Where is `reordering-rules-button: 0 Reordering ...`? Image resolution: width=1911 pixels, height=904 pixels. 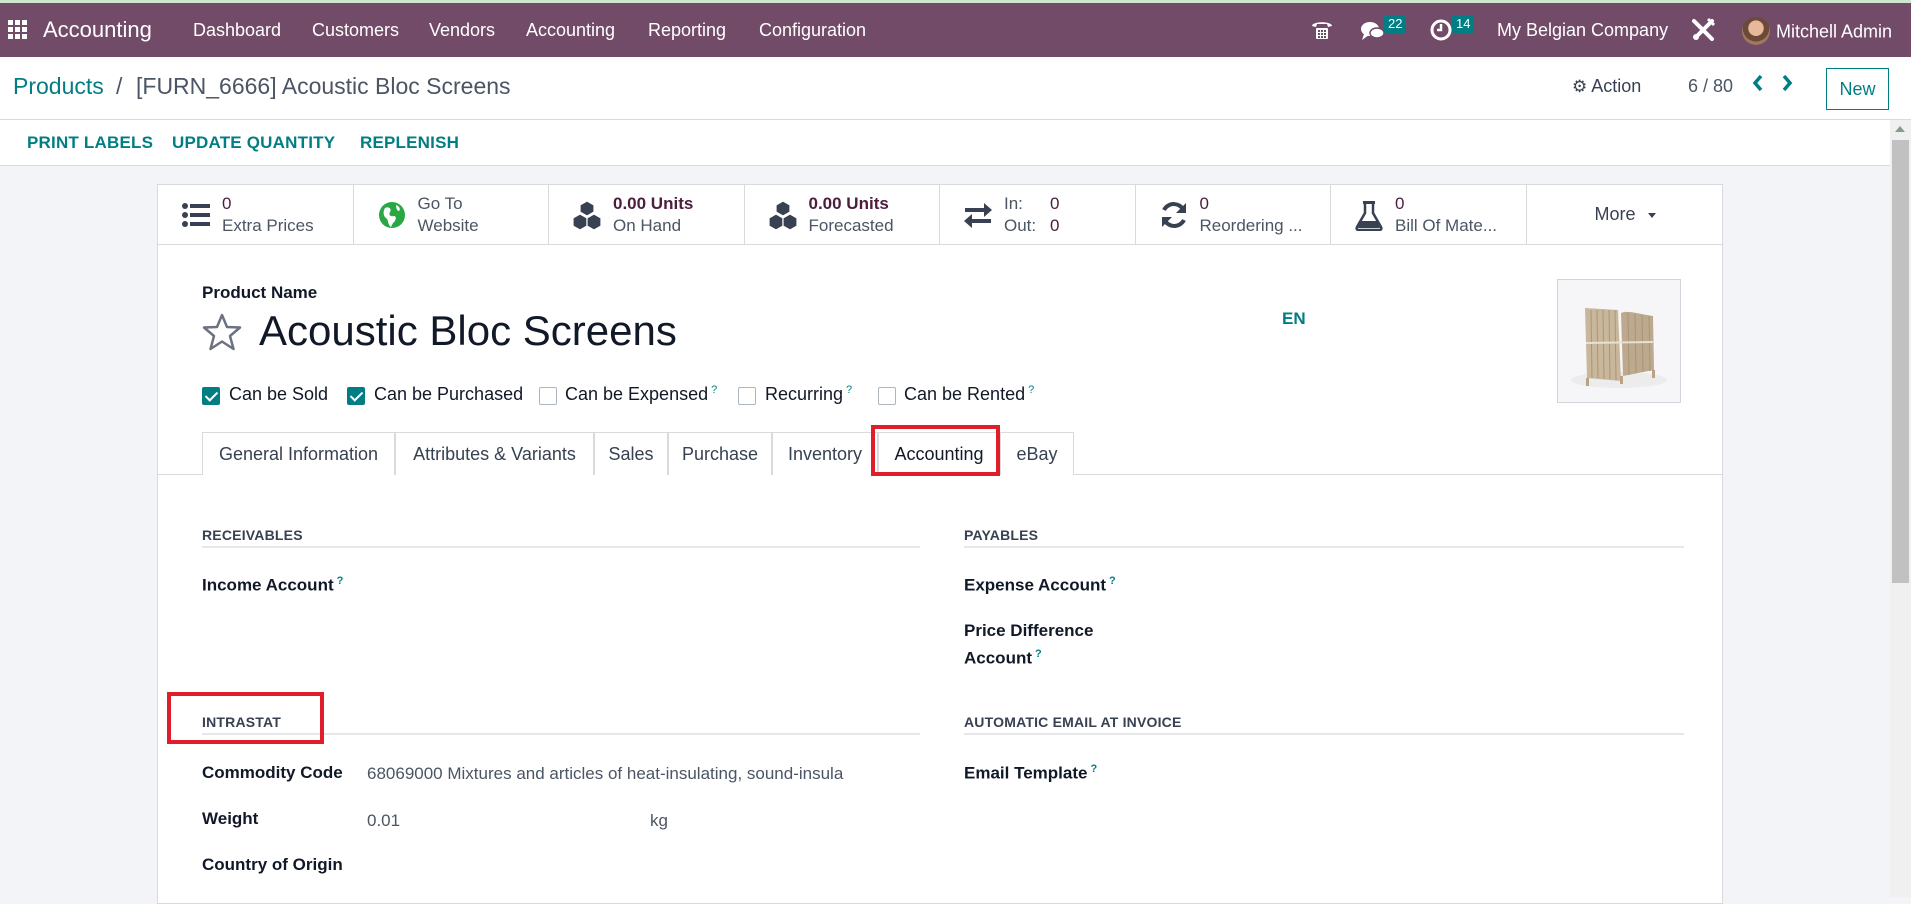
reordering-rules-button: 0 Reordering ... is located at coordinates (1233, 214).